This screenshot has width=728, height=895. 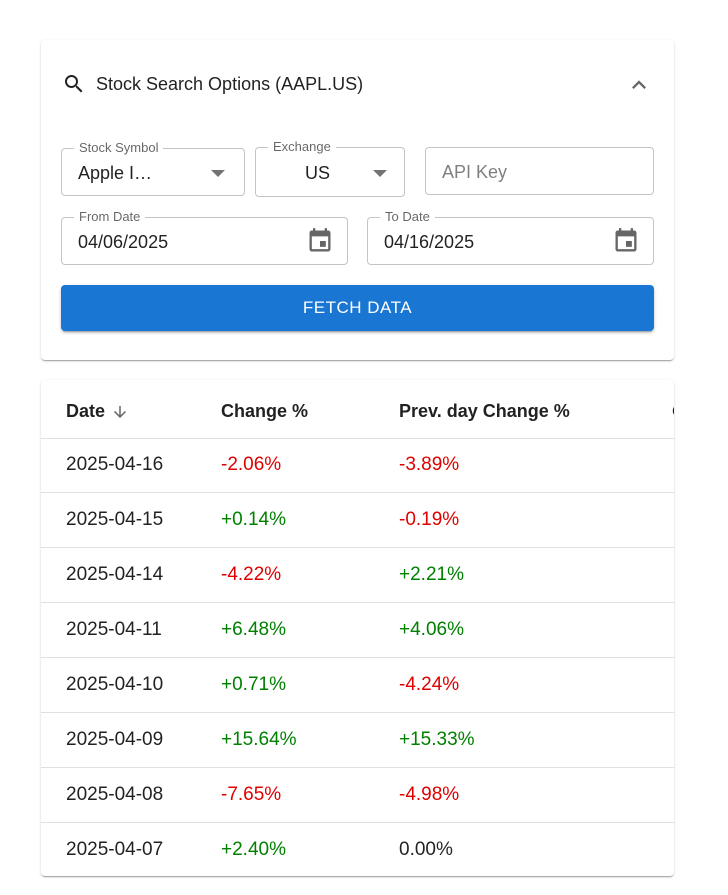 What do you see at coordinates (429, 242) in the screenshot?
I see `to-date-value: 04/16/2025` at bounding box center [429, 242].